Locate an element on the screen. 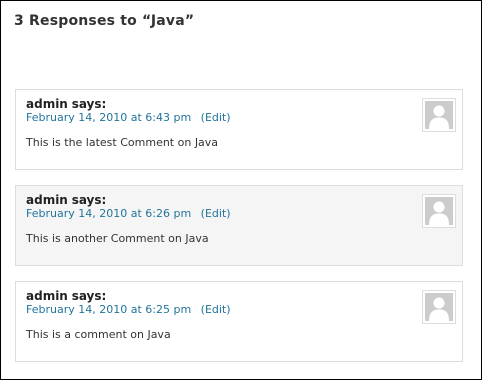  comment-date-link: February 14, 2010 at 6:26 pm is located at coordinates (108, 213).